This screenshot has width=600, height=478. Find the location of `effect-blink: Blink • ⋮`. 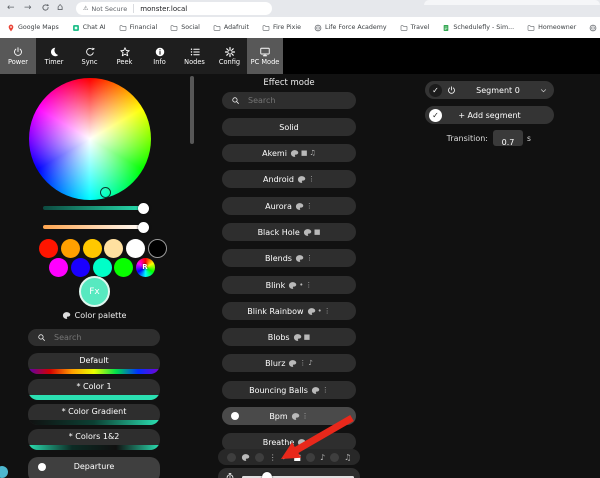

effect-blink: Blink • ⋮ is located at coordinates (289, 285).